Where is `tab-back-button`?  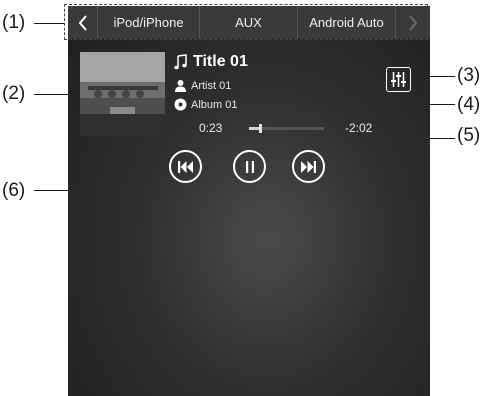 tab-back-button is located at coordinates (83, 22).